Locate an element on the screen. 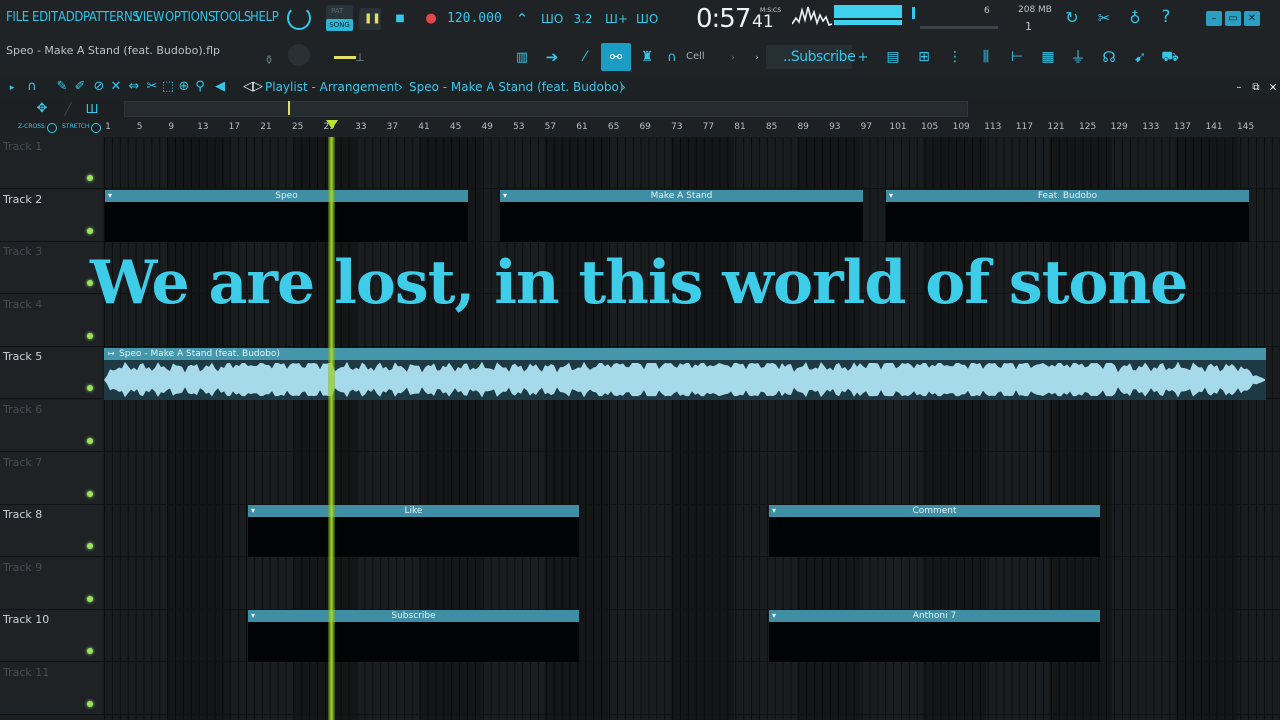  play-button: ❚❚ is located at coordinates (370, 19).